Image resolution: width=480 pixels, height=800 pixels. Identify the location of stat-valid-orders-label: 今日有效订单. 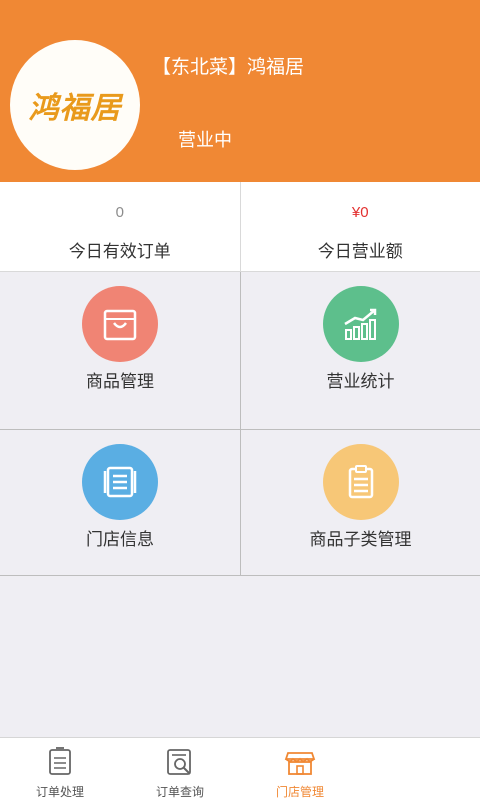
(119, 251).